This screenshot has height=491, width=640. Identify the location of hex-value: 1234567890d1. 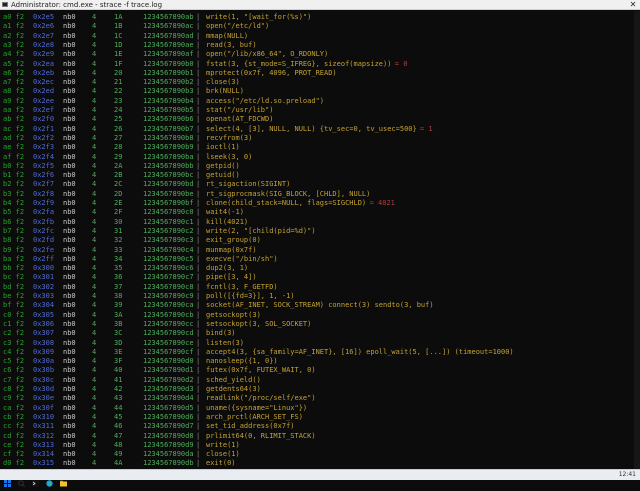
(168, 370).